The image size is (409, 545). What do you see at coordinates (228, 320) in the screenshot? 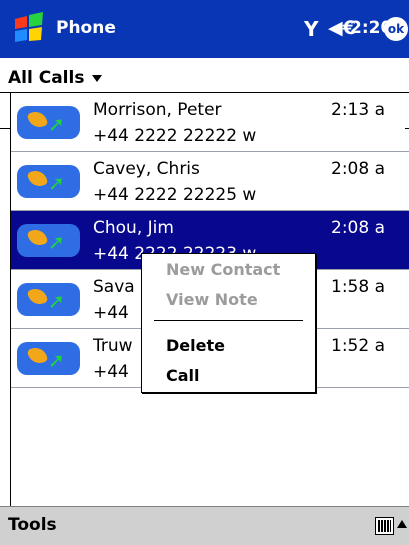
I see `menu-separator` at bounding box center [228, 320].